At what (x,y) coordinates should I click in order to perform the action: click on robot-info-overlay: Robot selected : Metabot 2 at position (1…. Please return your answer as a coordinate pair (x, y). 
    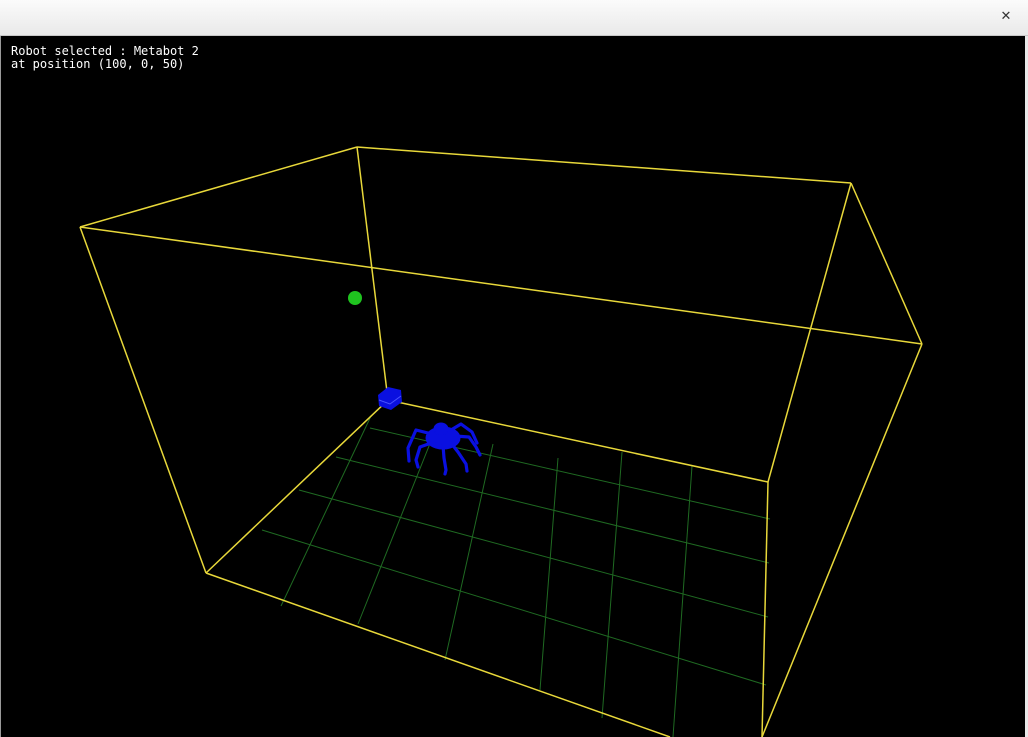
    Looking at the image, I should click on (105, 58).